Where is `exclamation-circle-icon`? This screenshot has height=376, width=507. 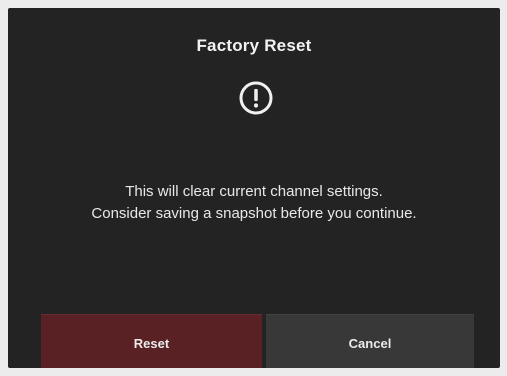 exclamation-circle-icon is located at coordinates (256, 98).